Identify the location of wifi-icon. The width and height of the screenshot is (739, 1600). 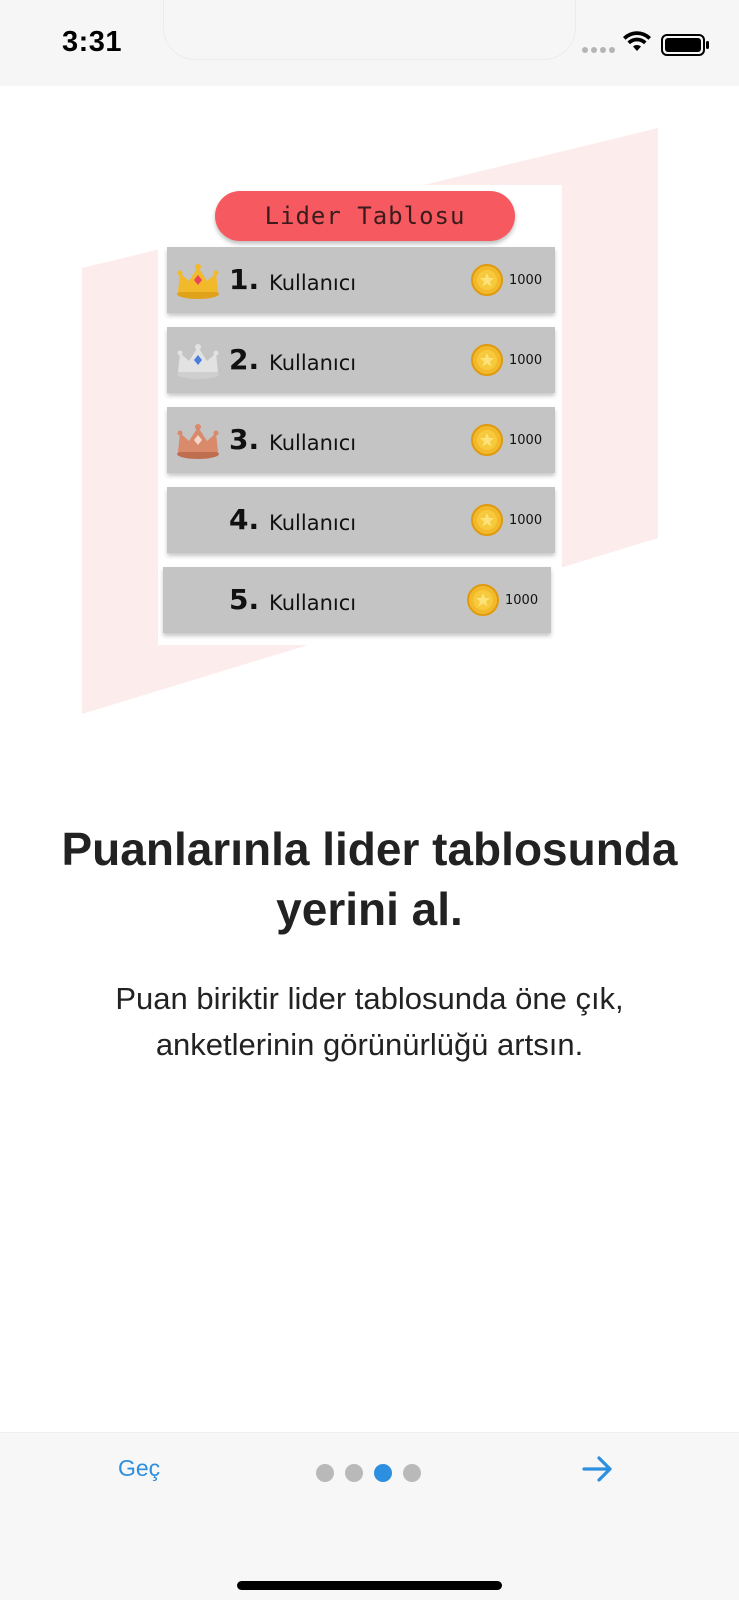
(637, 41).